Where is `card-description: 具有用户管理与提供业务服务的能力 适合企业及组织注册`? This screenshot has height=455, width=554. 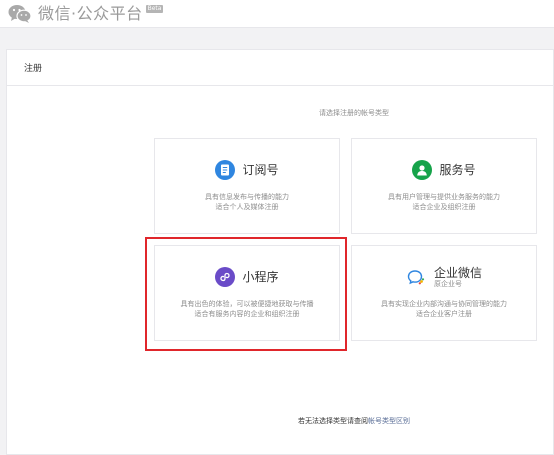 card-description: 具有用户管理与提供业务服务的能力 适合企业及组织注册 is located at coordinates (444, 202).